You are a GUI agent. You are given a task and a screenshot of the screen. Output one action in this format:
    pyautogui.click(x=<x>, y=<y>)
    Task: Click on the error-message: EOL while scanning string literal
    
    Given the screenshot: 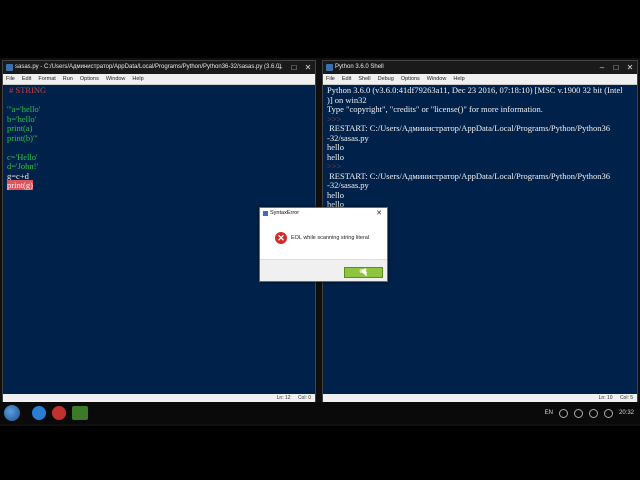 What is the action you would take?
    pyautogui.click(x=330, y=238)
    